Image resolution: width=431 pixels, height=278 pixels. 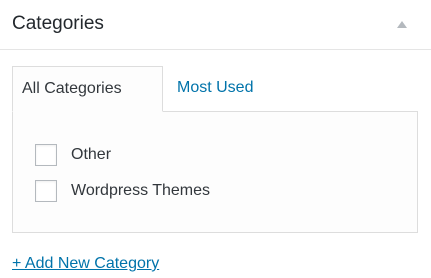 I want to click on add-new-category-link: + Add New Category, so click(x=85, y=264).